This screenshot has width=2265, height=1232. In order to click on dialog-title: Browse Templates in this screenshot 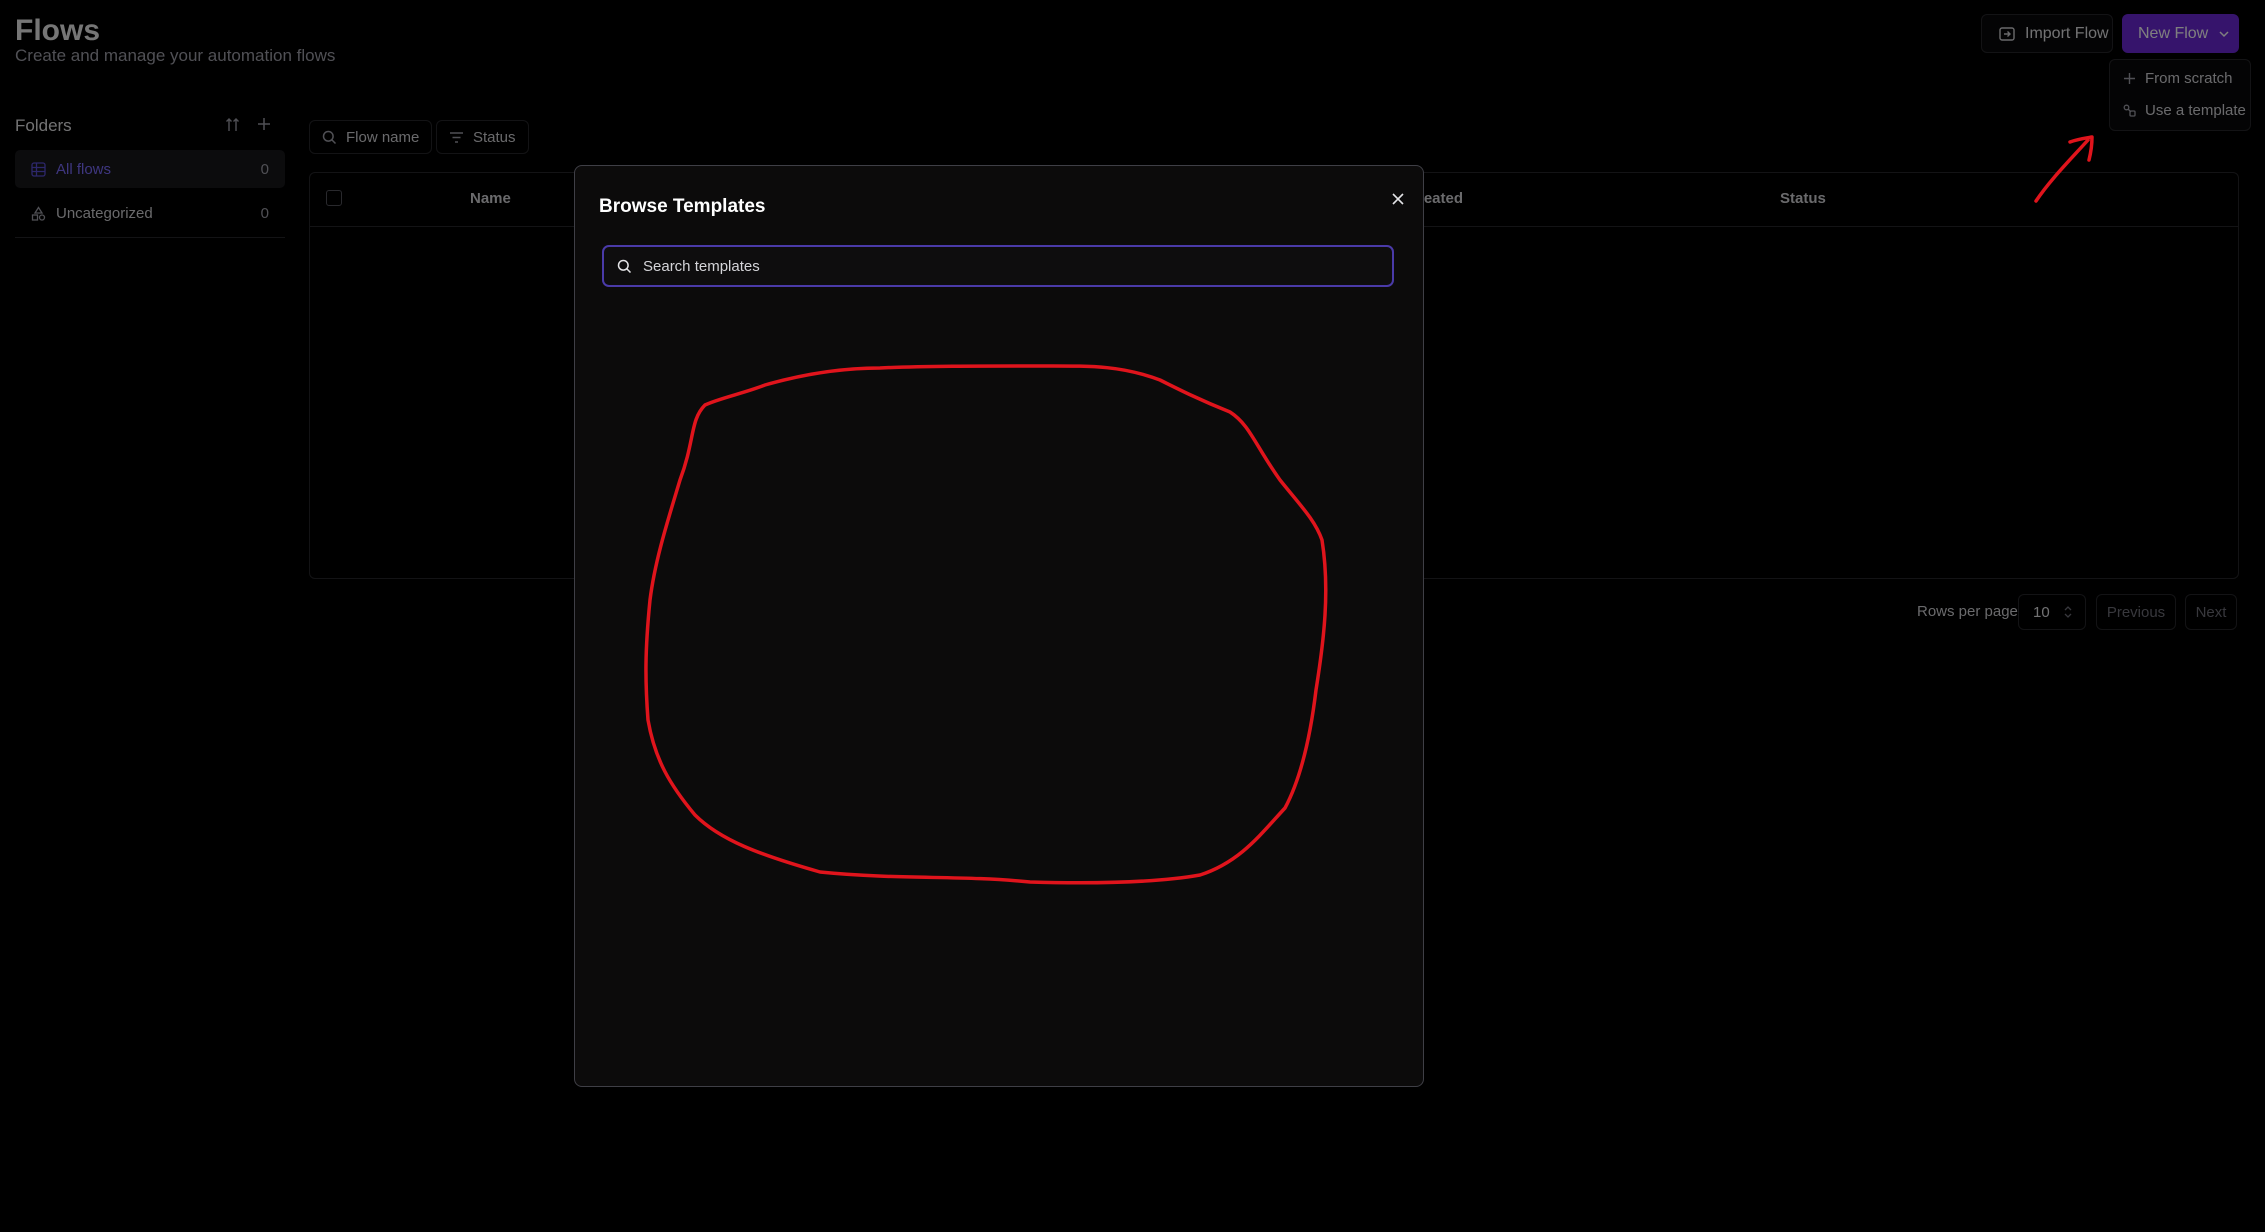, I will do `click(682, 206)`.